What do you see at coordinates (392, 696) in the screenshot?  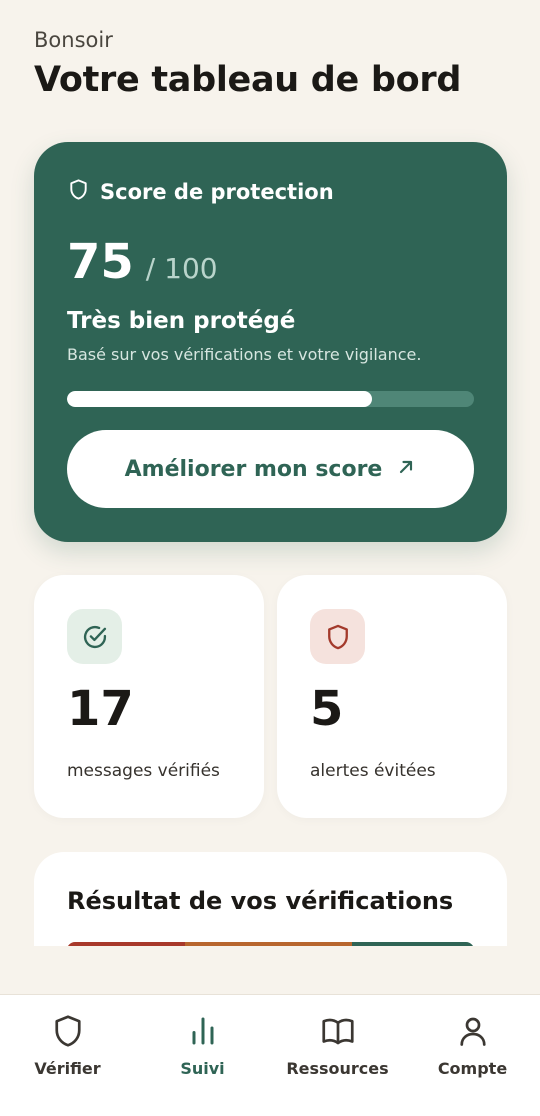 I see `stat-card-alerts-avoided: 5 alertes évitées` at bounding box center [392, 696].